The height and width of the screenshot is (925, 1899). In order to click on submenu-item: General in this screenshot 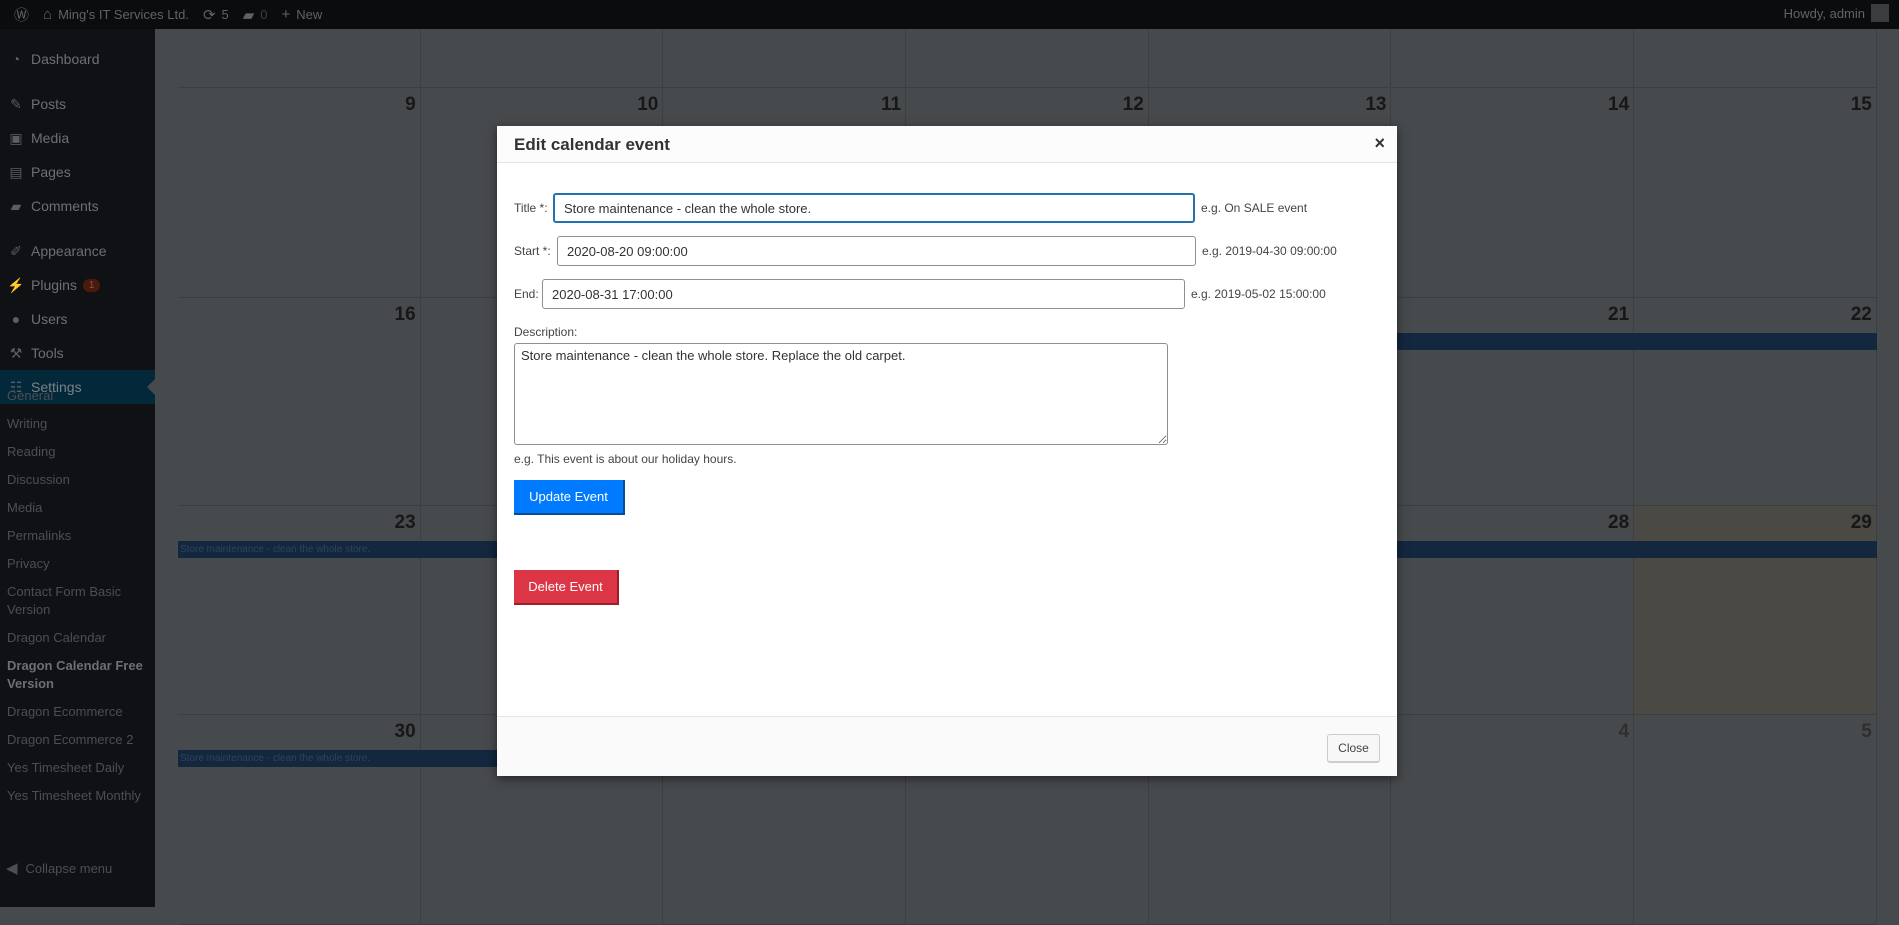, I will do `click(77, 396)`.